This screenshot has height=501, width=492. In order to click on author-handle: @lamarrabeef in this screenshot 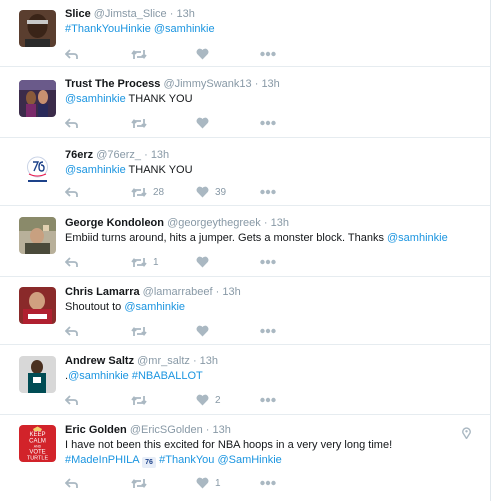, I will do `click(178, 292)`.